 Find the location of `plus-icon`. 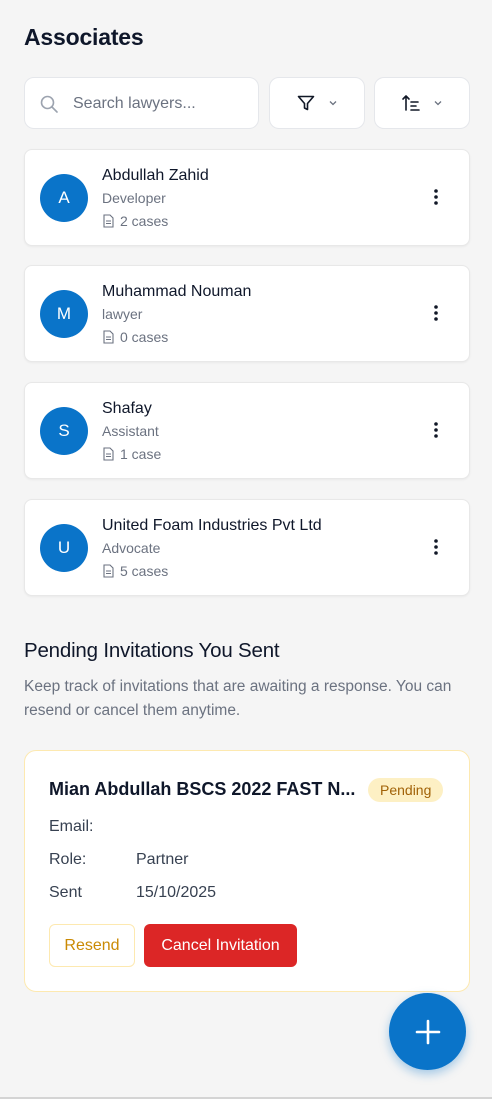

plus-icon is located at coordinates (427, 1031).